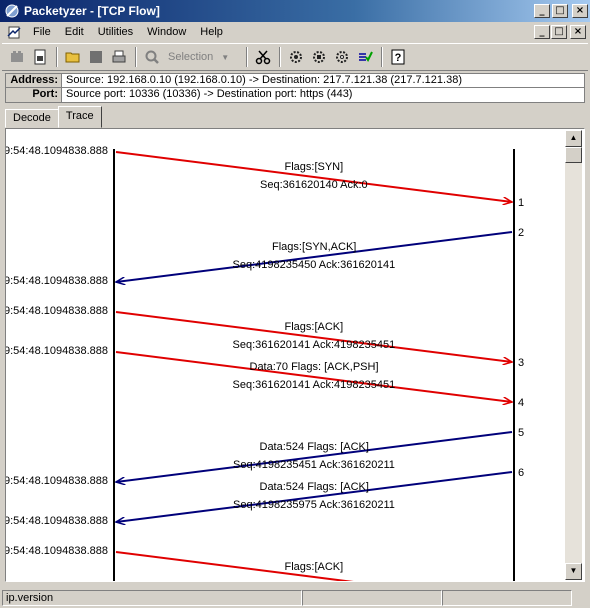 The width and height of the screenshot is (590, 608). I want to click on tab-decode: Decode, so click(32, 118).